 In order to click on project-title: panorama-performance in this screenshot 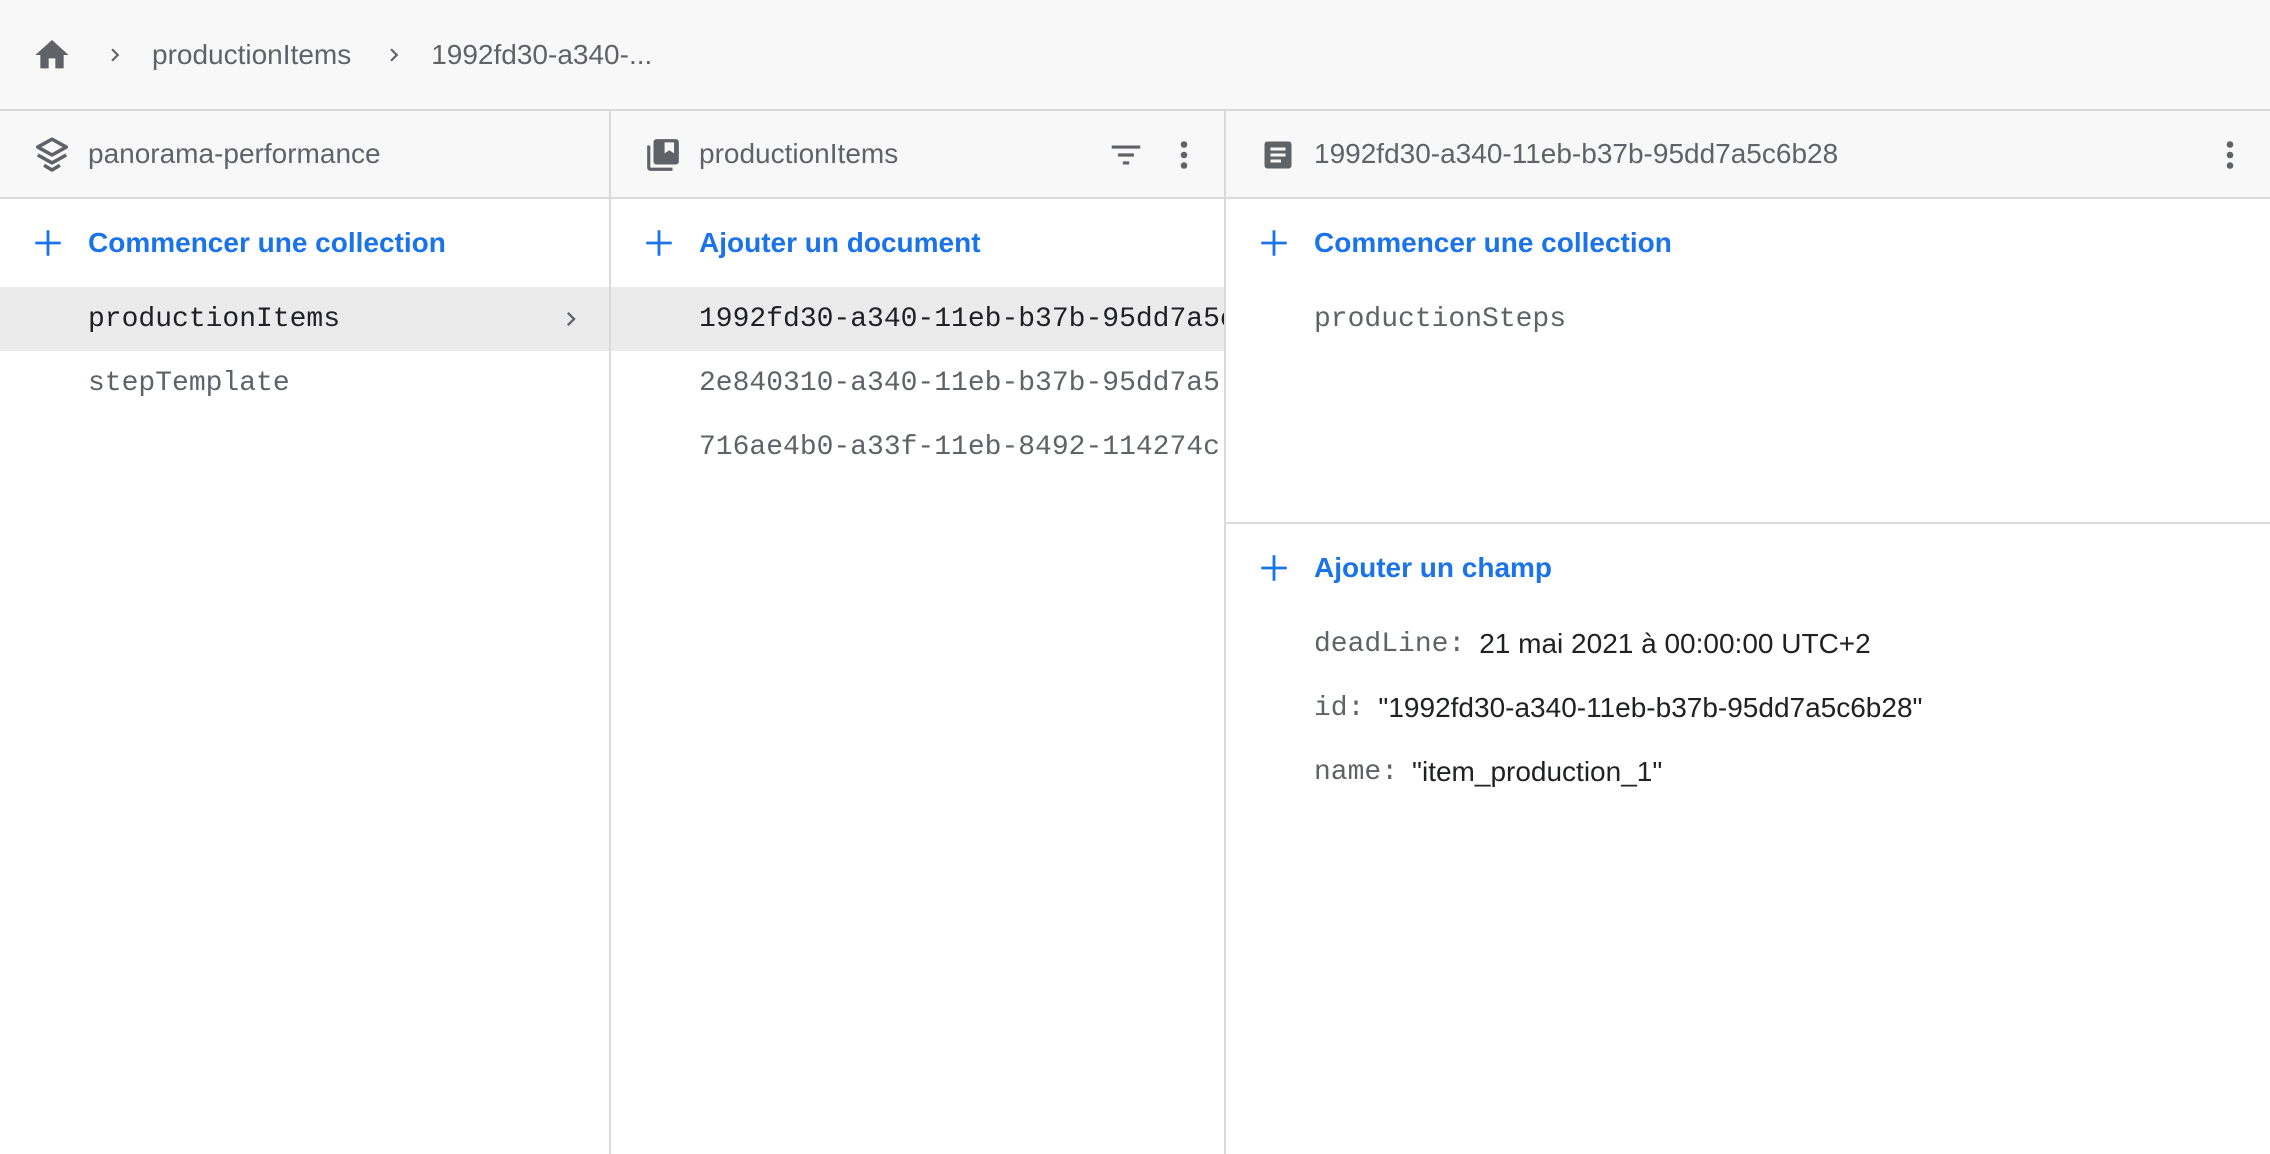, I will do `click(234, 153)`.